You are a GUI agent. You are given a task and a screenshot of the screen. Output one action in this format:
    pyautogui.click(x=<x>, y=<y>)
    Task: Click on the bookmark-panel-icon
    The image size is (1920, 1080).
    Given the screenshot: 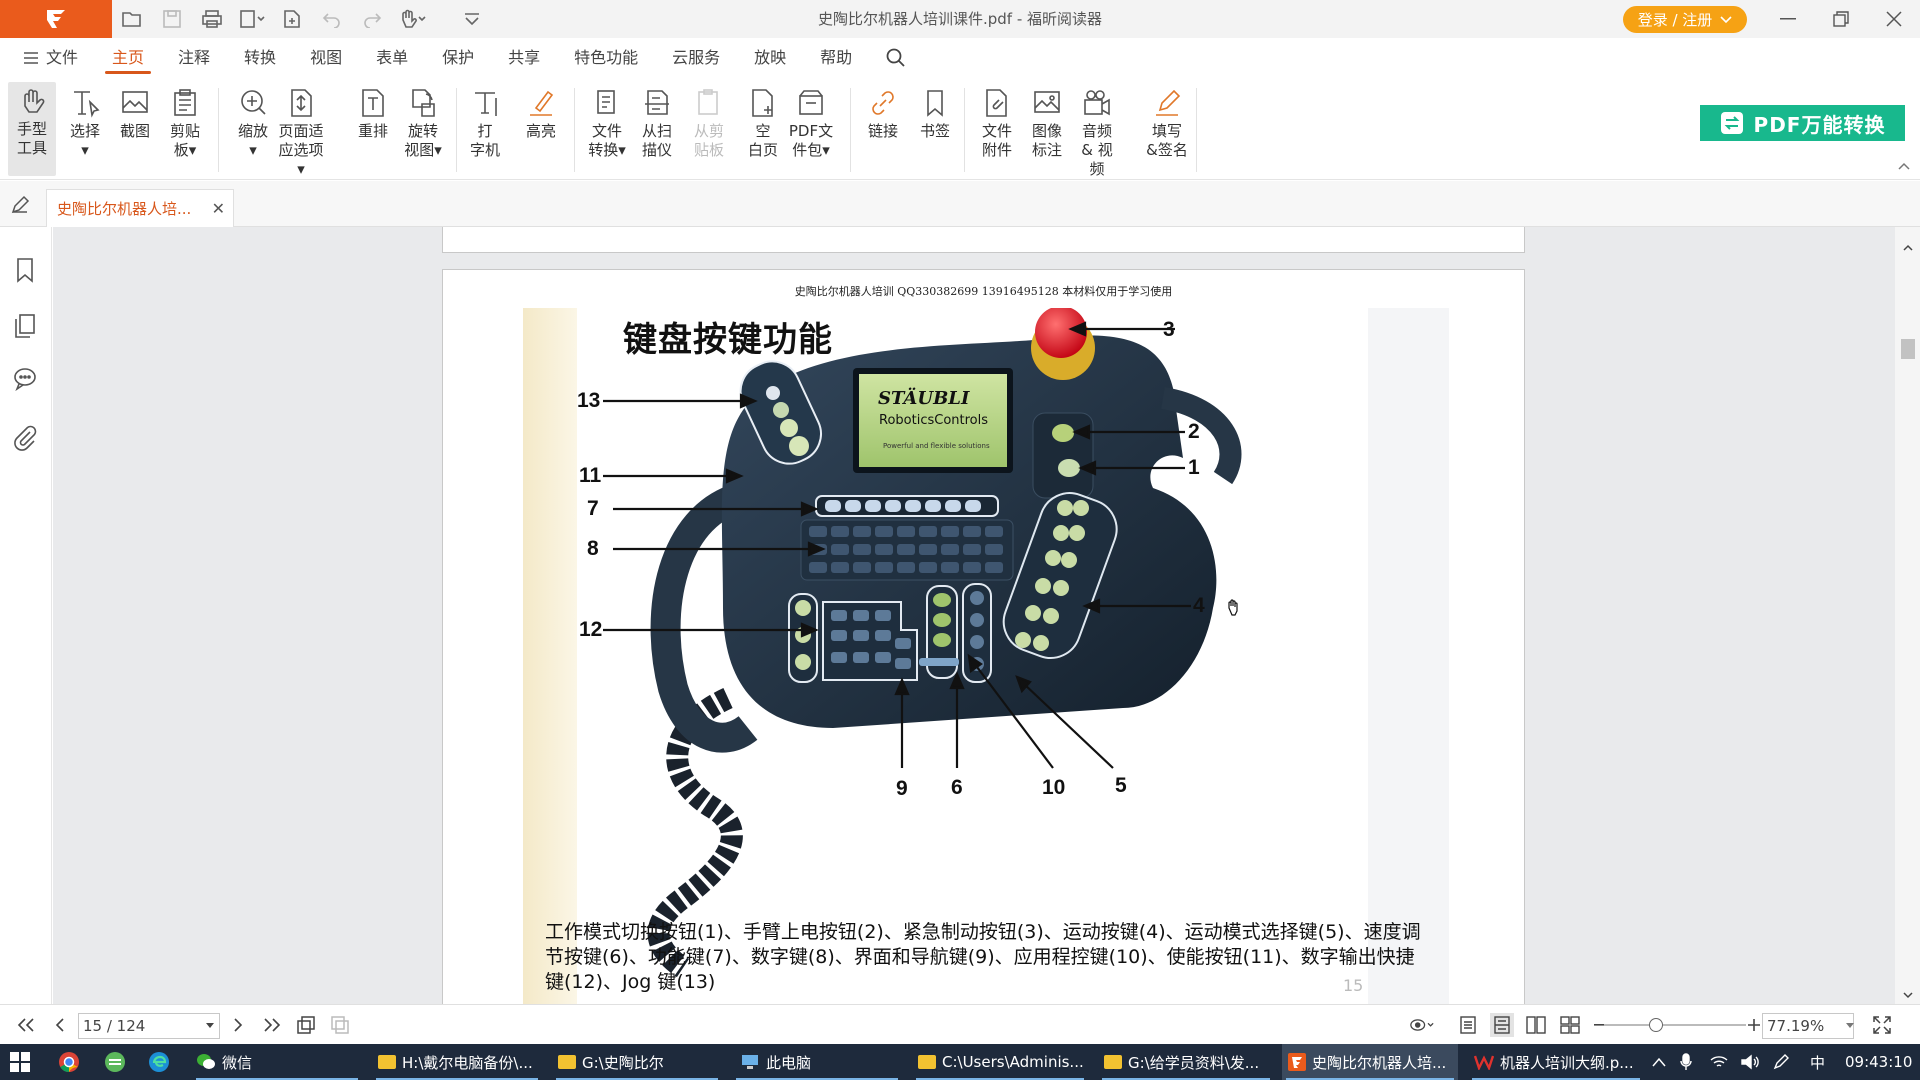 What is the action you would take?
    pyautogui.click(x=26, y=270)
    